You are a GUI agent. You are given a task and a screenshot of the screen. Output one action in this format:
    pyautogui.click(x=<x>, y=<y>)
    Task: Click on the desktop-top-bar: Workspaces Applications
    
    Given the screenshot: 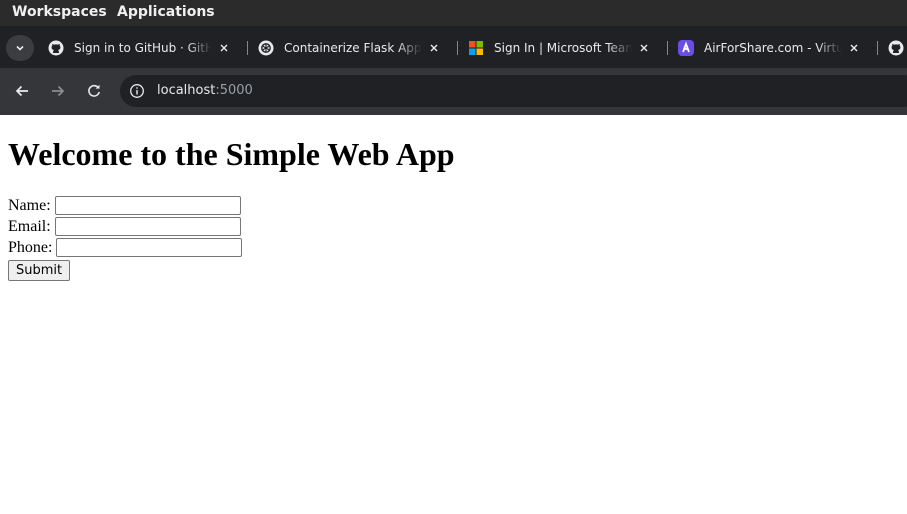 What is the action you would take?
    pyautogui.click(x=453, y=13)
    